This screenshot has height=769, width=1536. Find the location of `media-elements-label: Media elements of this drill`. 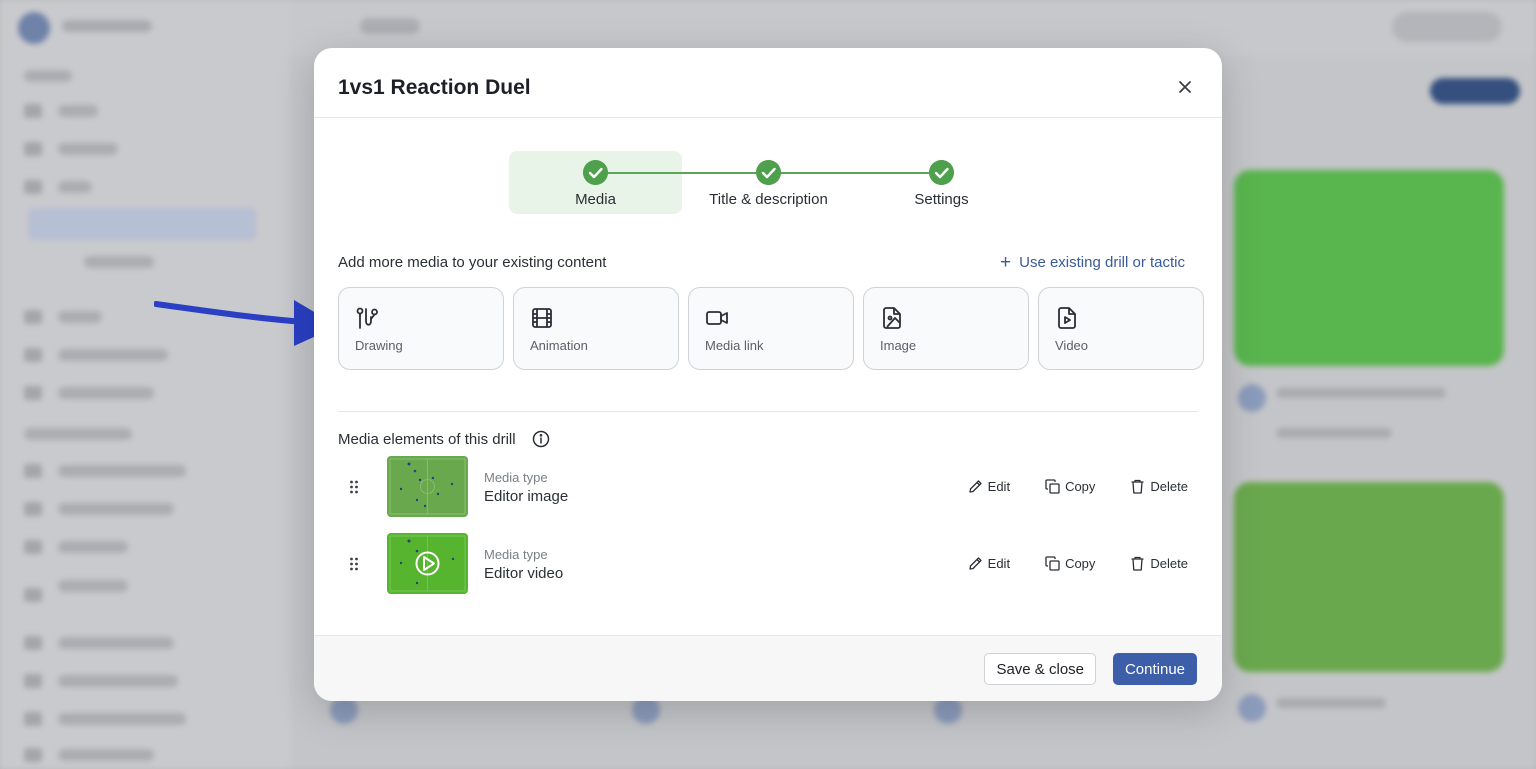

media-elements-label: Media elements of this drill is located at coordinates (427, 439).